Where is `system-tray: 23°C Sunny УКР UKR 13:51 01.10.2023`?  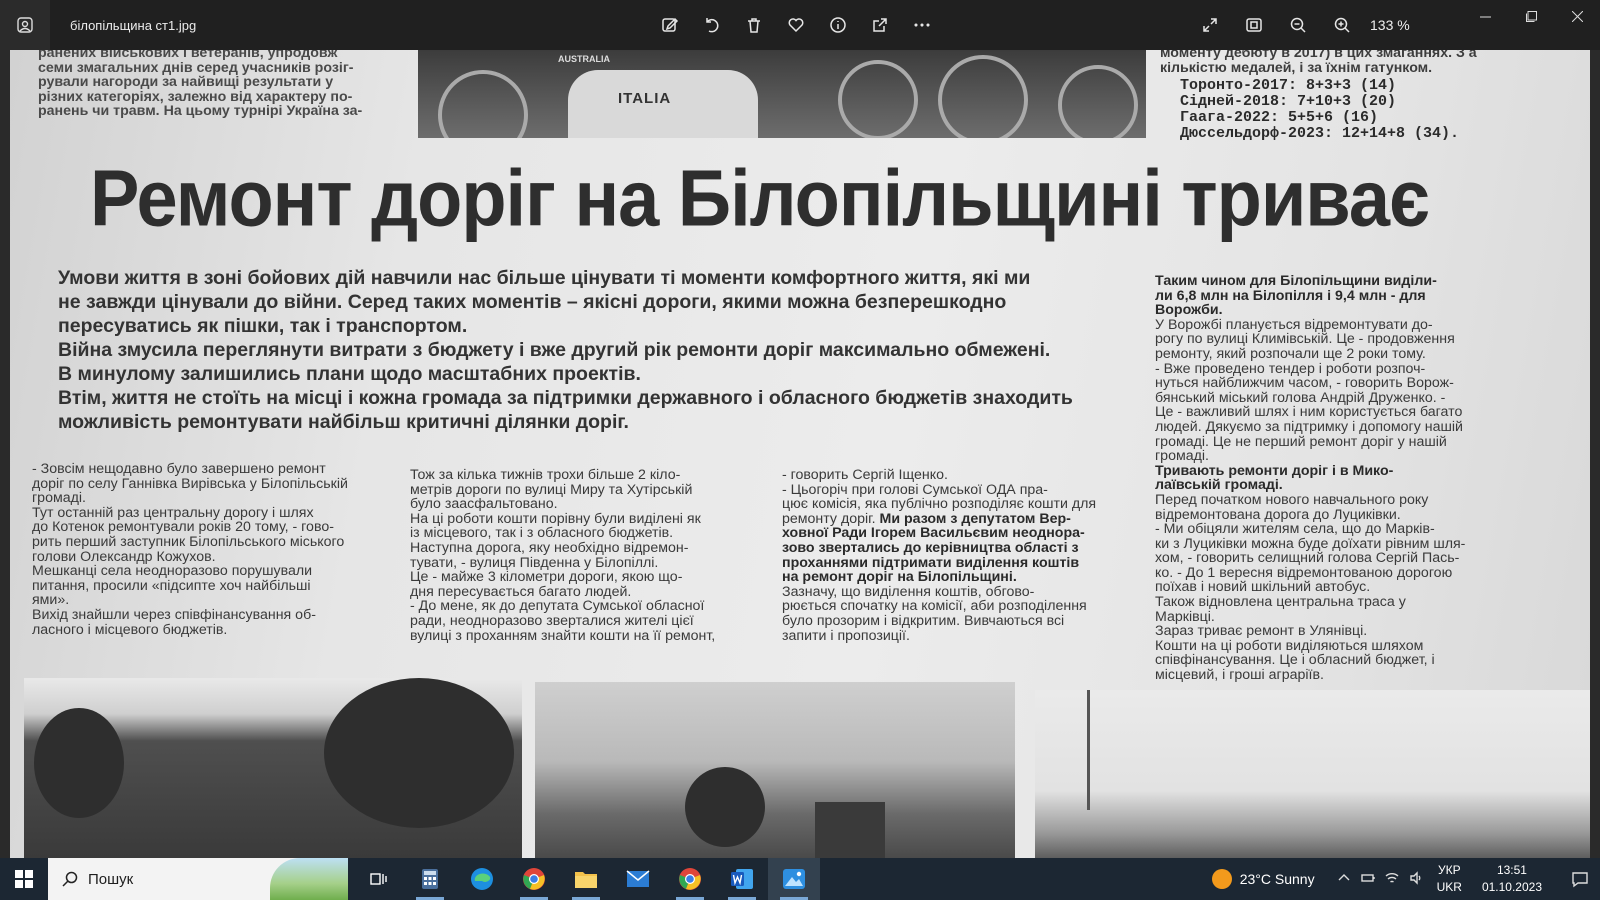
system-tray: 23°C Sunny УКР UKR 13:51 01.10.2023 is located at coordinates (1405, 879).